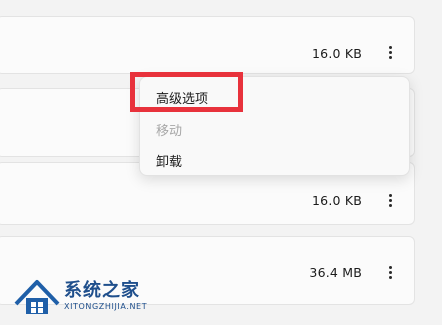 This screenshot has width=442, height=325. Describe the element at coordinates (335, 272) in the screenshot. I see `app-size: 36.4 MB` at that location.